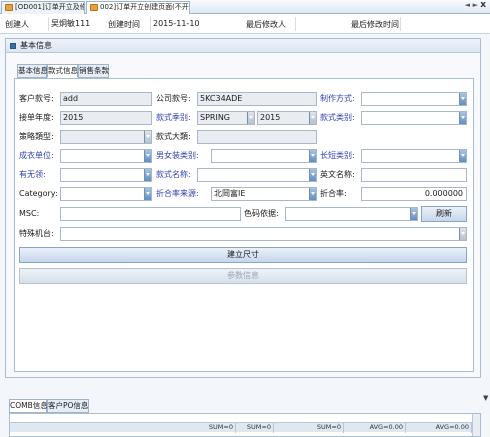  I want to click on doc-tab-od001: [OD001]订单开立及修改, so click(43, 7).